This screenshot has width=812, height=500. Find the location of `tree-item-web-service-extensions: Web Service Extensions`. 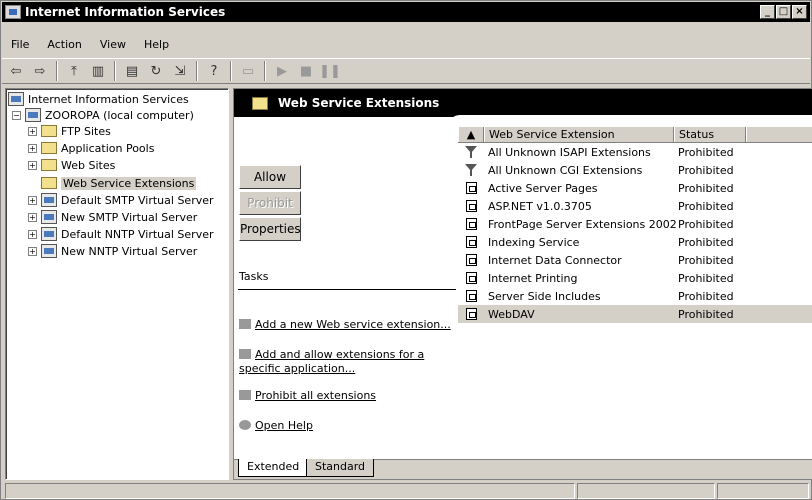

tree-item-web-service-extensions: Web Service Extensions is located at coordinates (119, 183).